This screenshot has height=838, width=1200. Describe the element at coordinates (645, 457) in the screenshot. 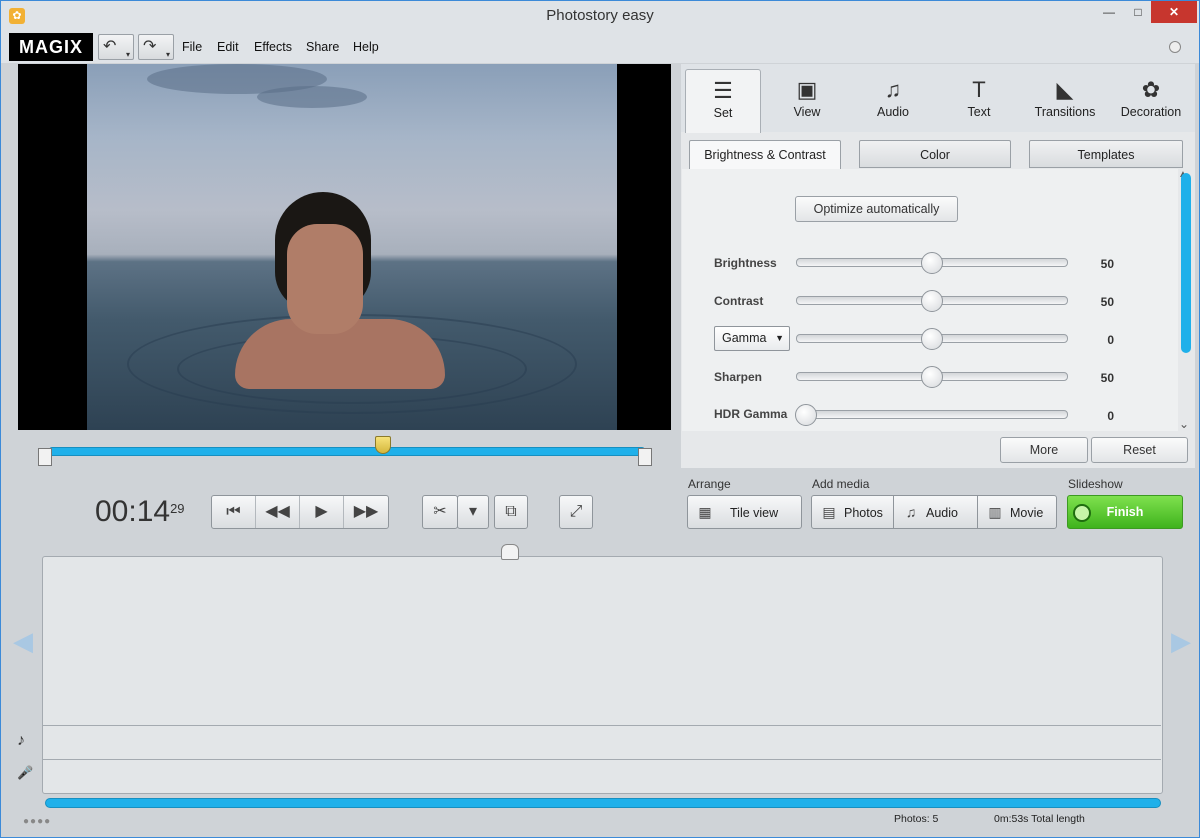

I see `trim-end-handle` at that location.